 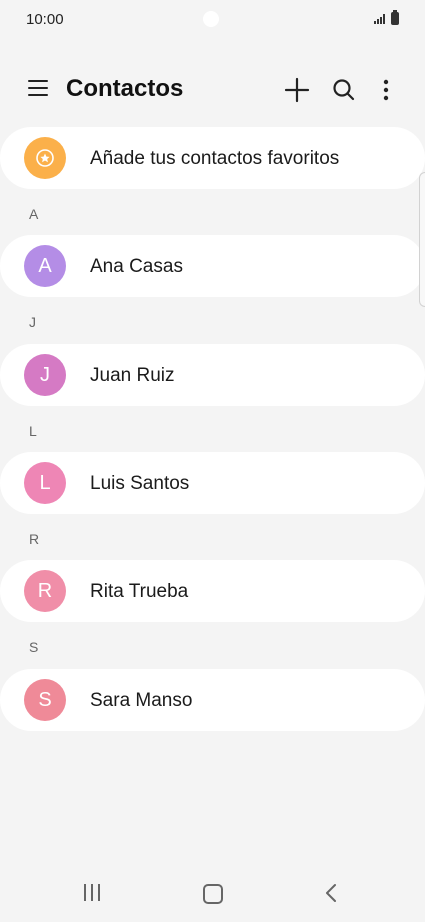 What do you see at coordinates (215, 158) in the screenshot?
I see `favorites-label: Añade tus contactos favoritos` at bounding box center [215, 158].